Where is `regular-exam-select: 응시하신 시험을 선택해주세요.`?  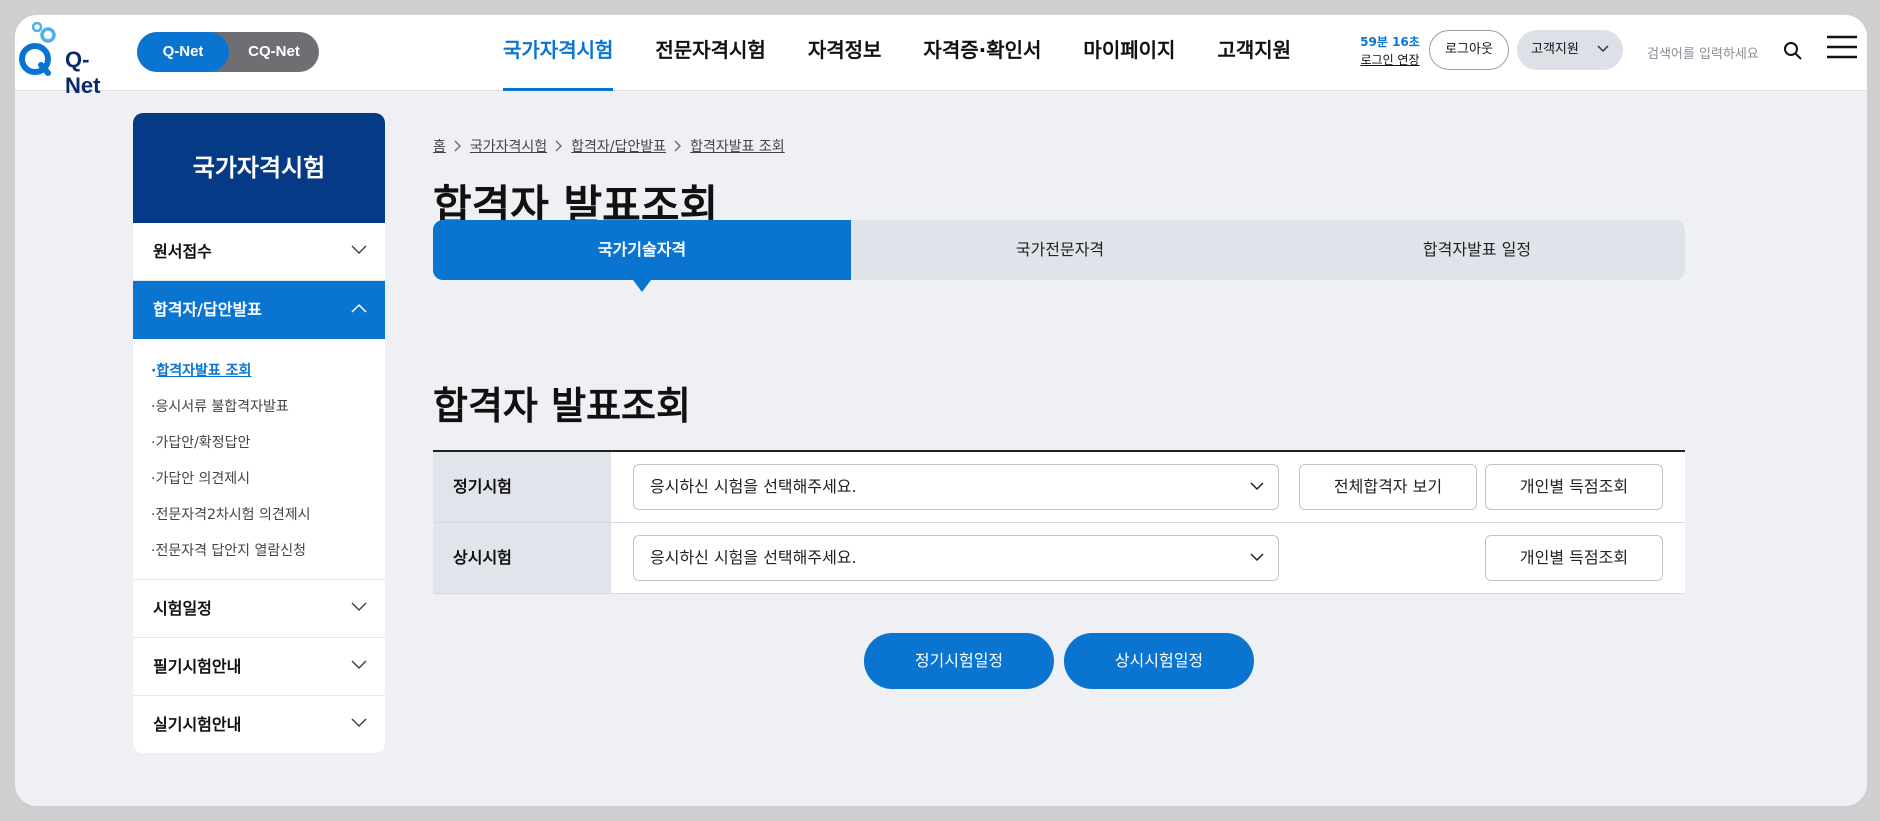
regular-exam-select: 응시하신 시험을 선택해주세요. is located at coordinates (956, 487).